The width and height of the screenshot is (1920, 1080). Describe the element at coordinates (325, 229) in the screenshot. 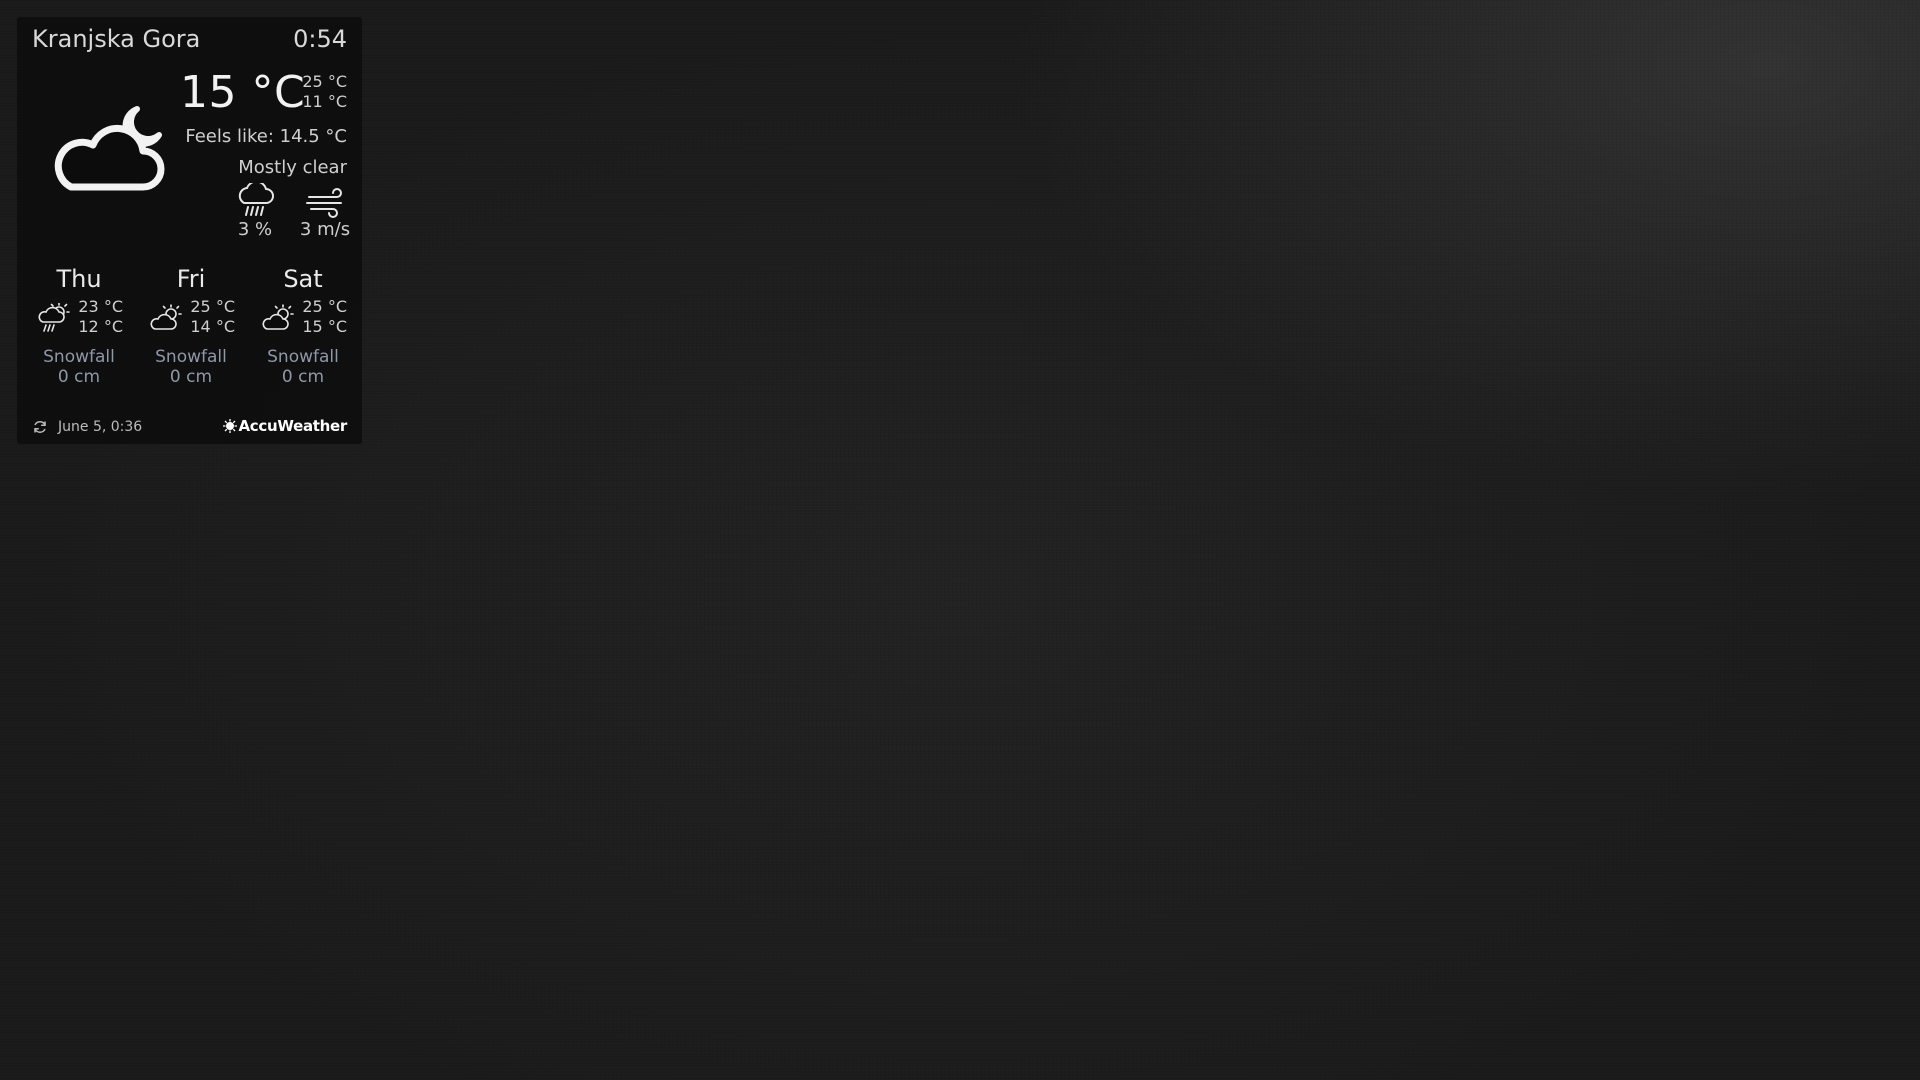

I see `wind-value: 3 m/s` at that location.